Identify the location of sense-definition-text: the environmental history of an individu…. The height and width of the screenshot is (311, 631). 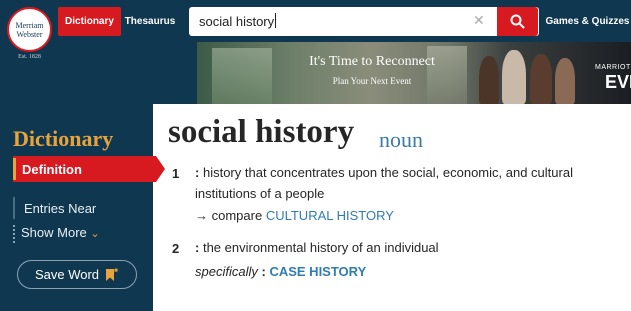
(320, 247).